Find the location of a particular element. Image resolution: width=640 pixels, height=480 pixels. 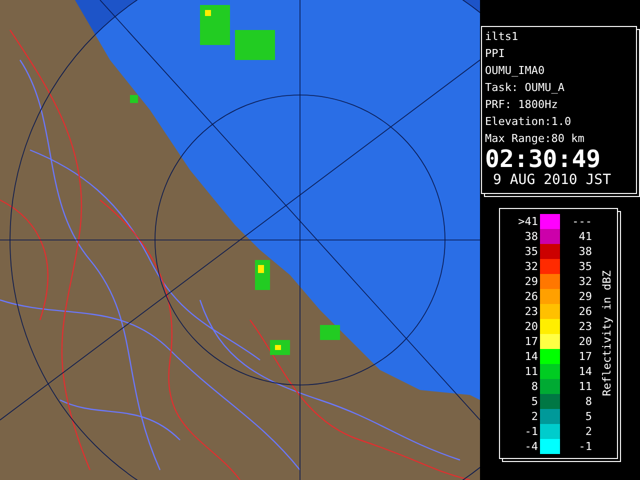

legend-high-text: 35 is located at coordinates (585, 266).